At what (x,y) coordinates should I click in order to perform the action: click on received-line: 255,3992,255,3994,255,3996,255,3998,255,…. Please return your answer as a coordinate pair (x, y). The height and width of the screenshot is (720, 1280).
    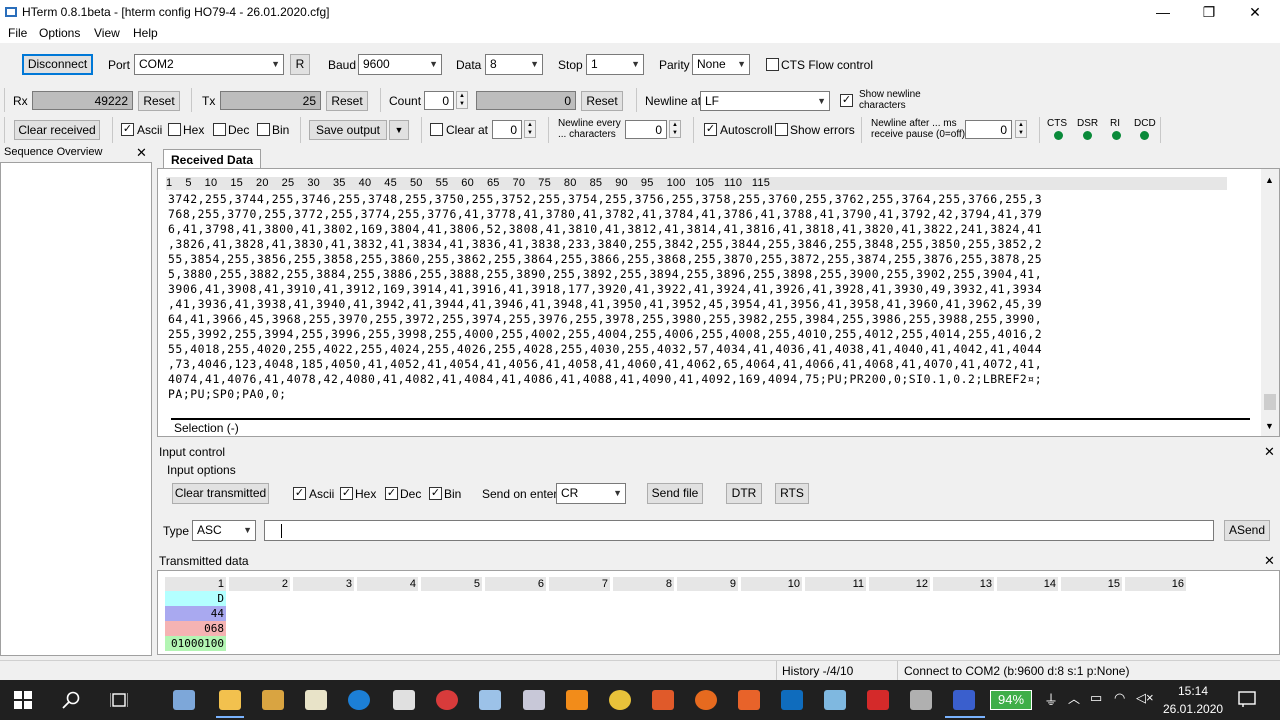
    Looking at the image, I should click on (605, 334).